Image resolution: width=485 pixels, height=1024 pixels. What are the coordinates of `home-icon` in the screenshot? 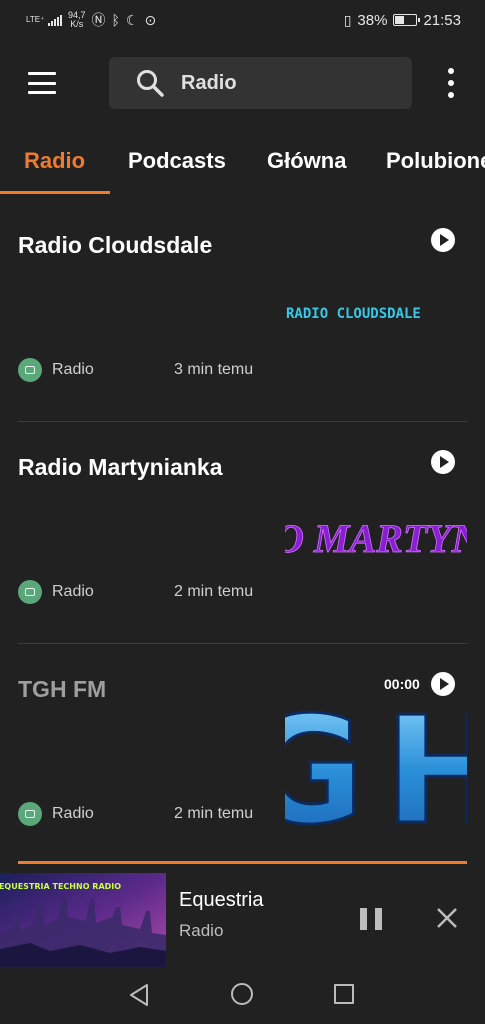 It's located at (242, 994).